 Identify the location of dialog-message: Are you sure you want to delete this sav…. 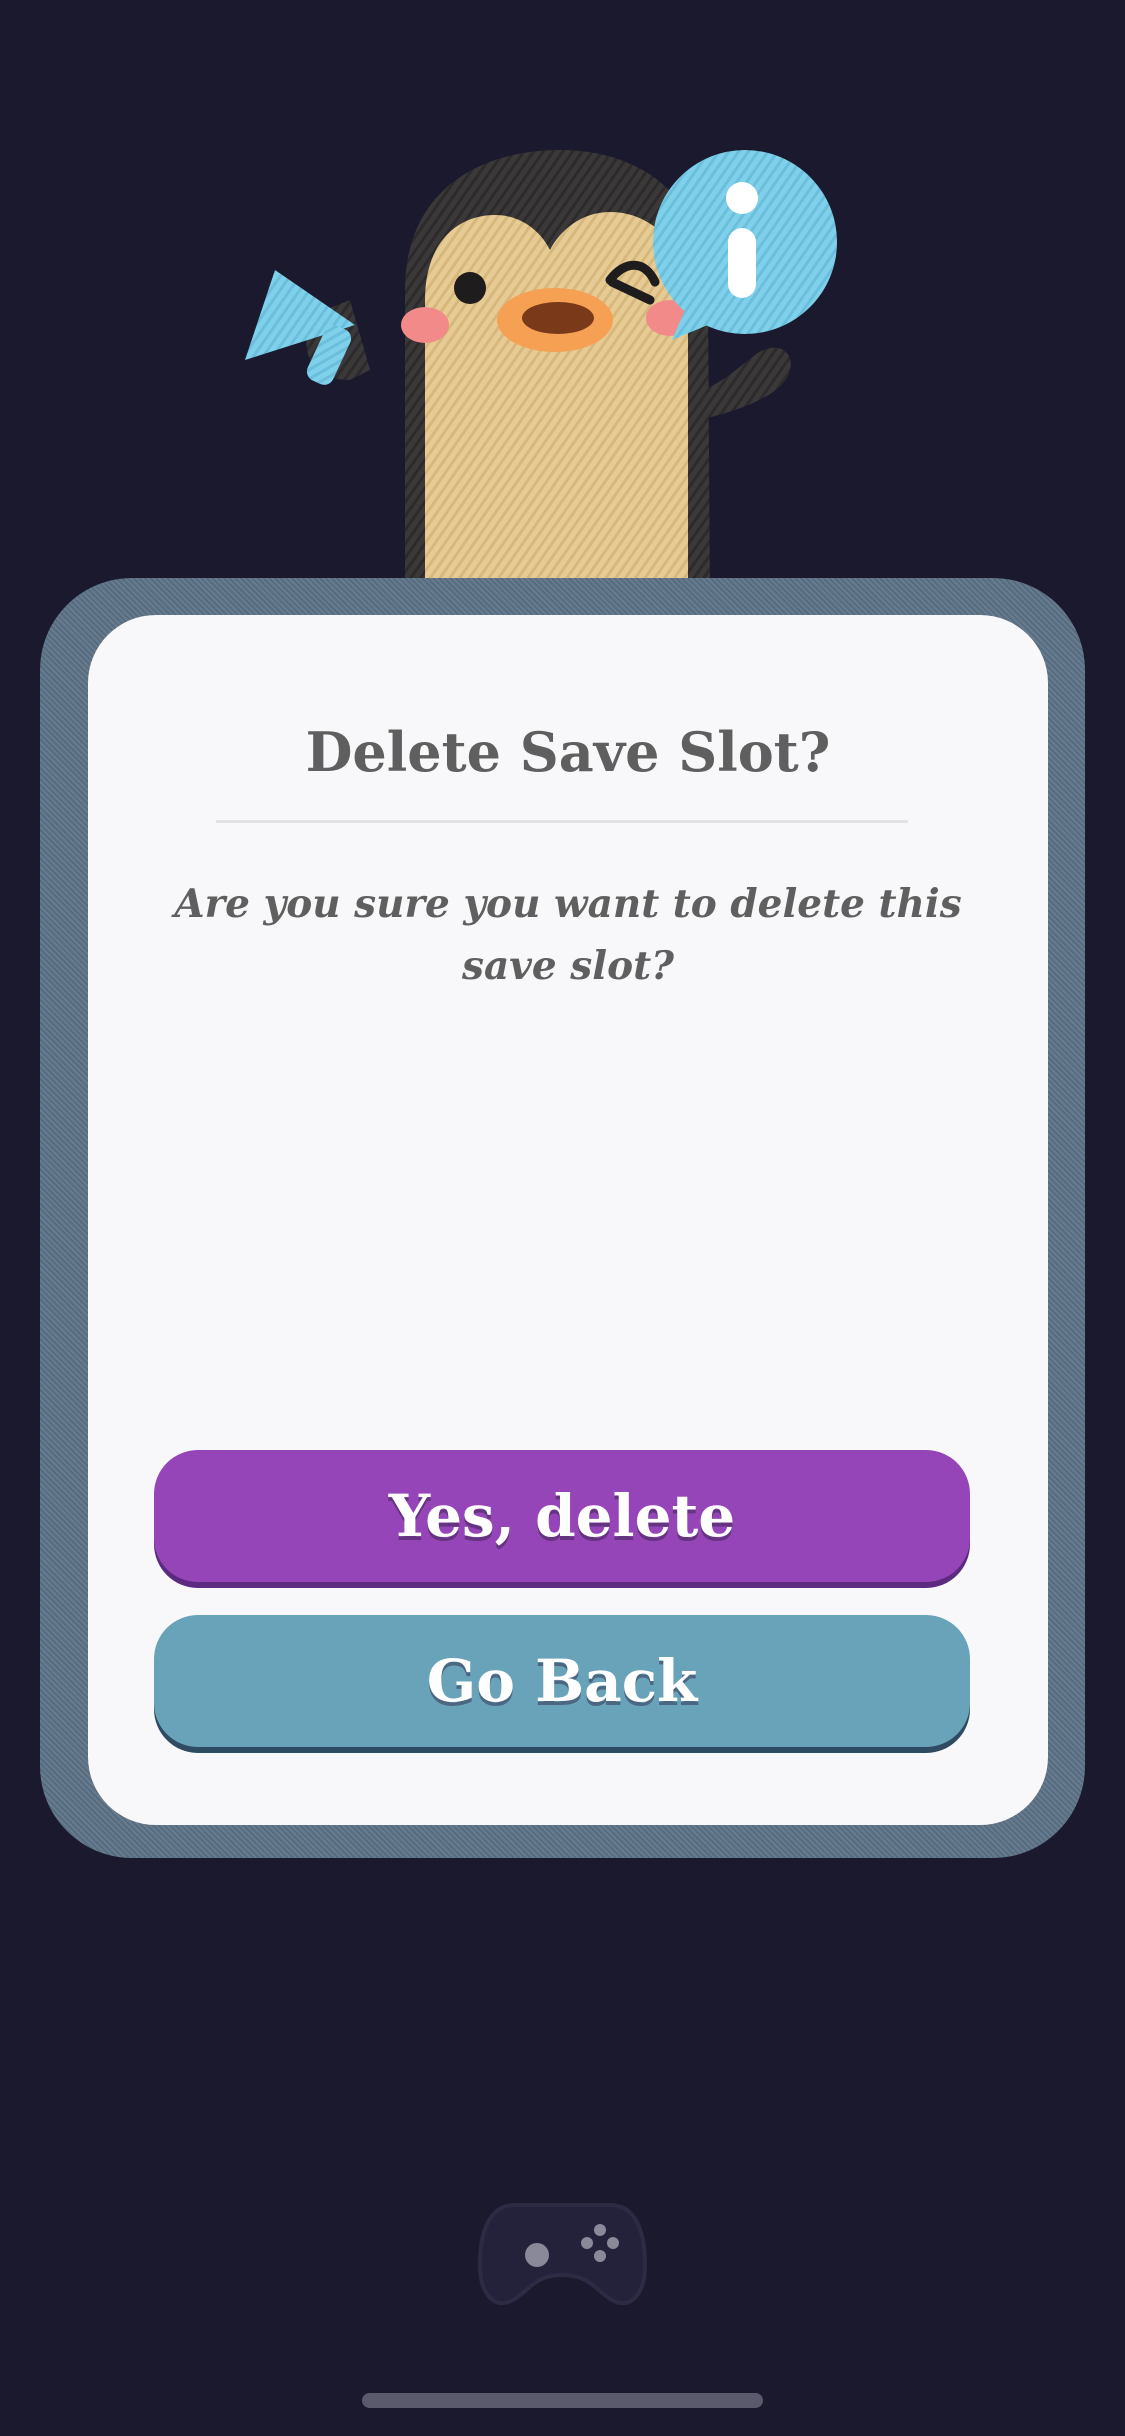
(568, 935).